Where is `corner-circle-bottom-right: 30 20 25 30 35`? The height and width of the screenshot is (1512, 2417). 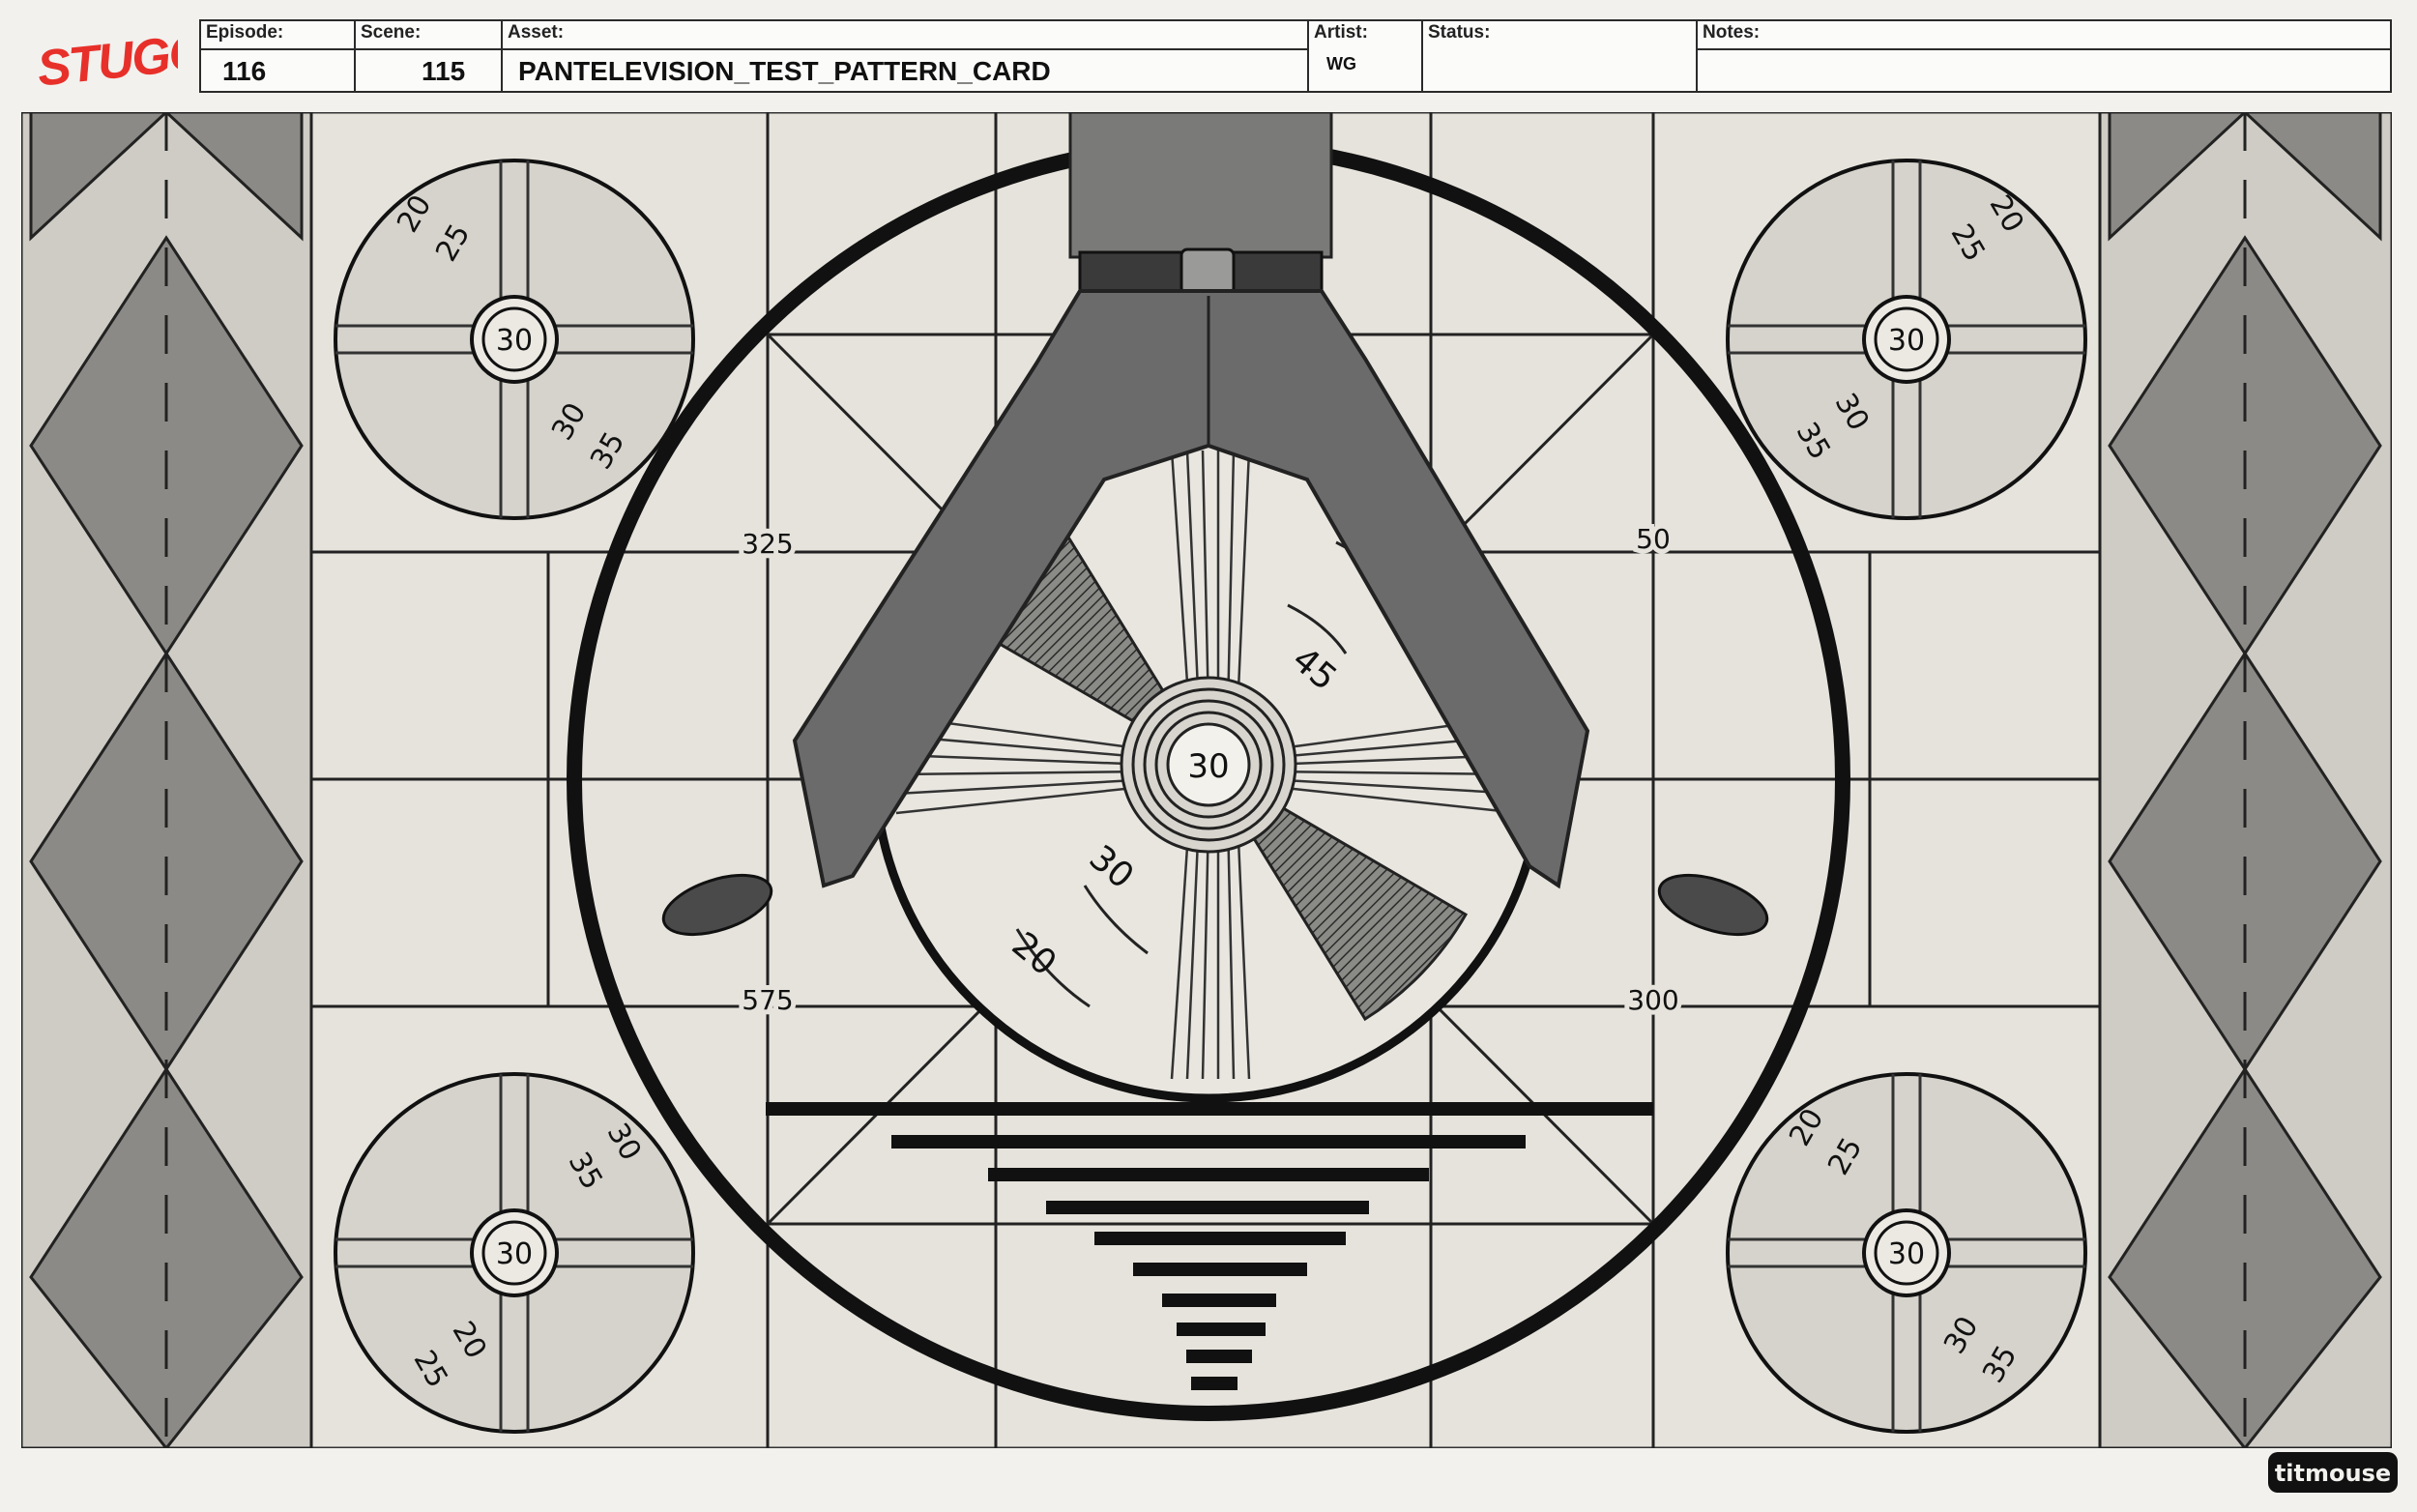 corner-circle-bottom-right: 30 20 25 30 35 is located at coordinates (1906, 1253).